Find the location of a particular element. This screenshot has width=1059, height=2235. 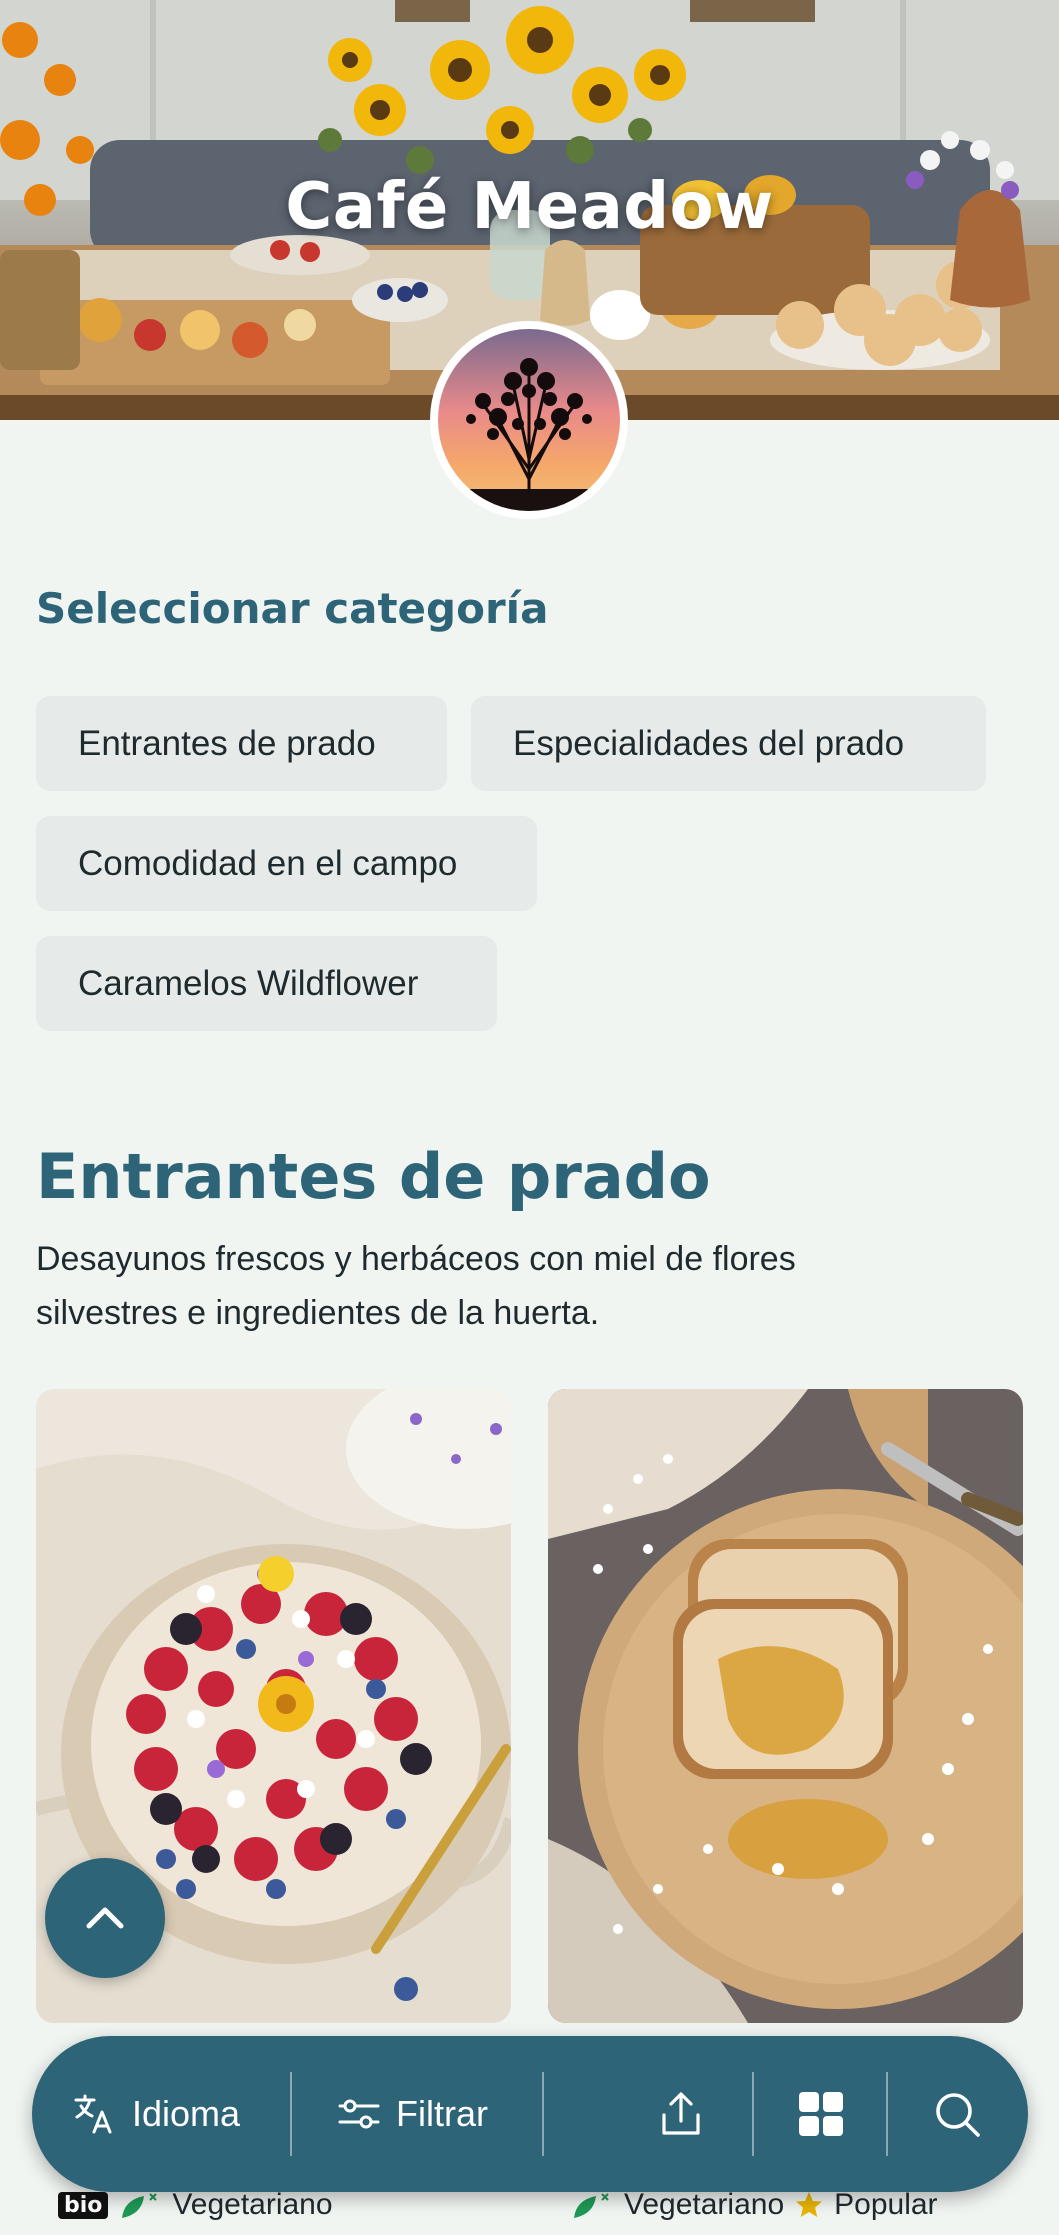

chevron-up-icon is located at coordinates (105, 1918).